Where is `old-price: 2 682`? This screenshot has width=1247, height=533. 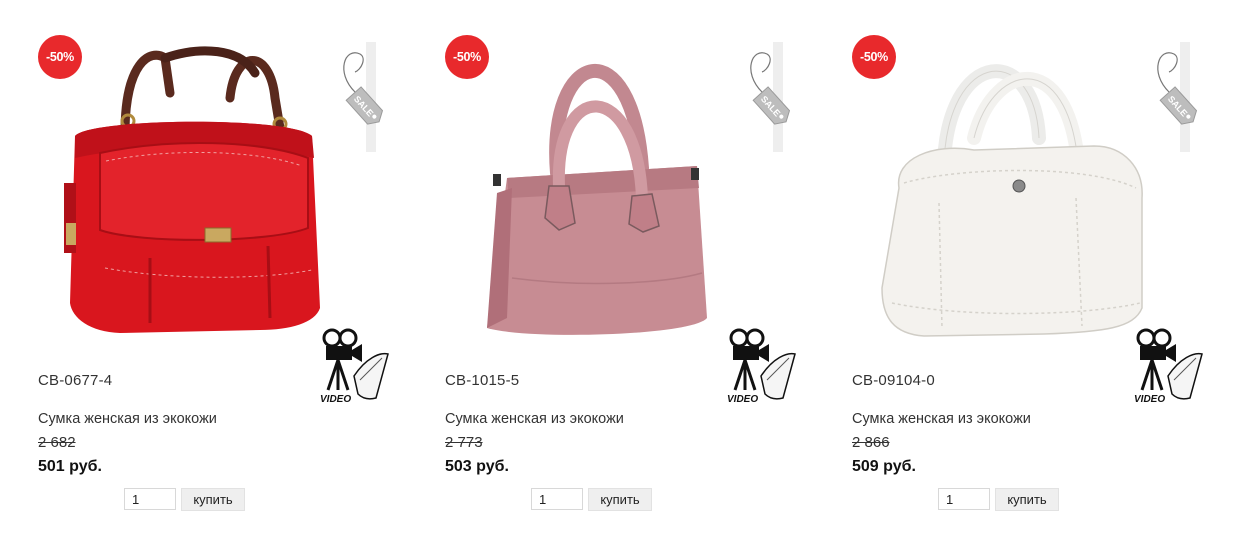 old-price: 2 682 is located at coordinates (57, 442).